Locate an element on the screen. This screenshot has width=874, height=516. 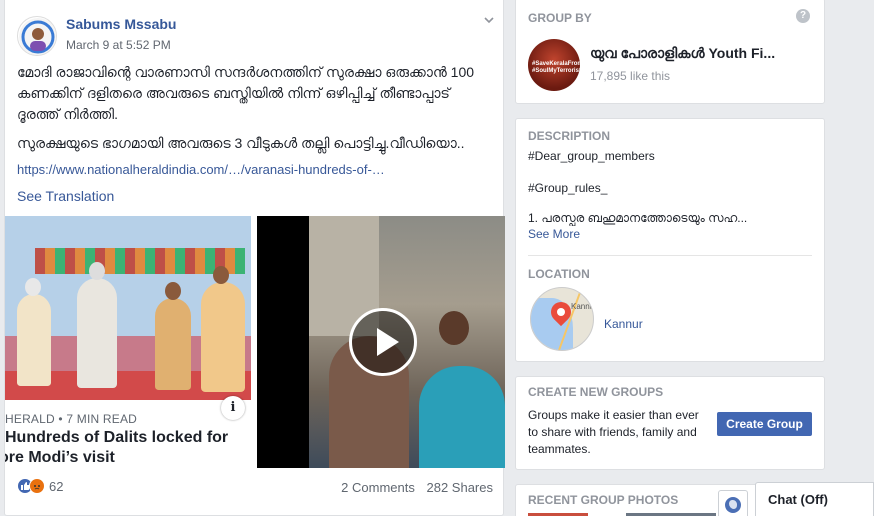
chat-bar: Chat (Off) is located at coordinates (814, 499).